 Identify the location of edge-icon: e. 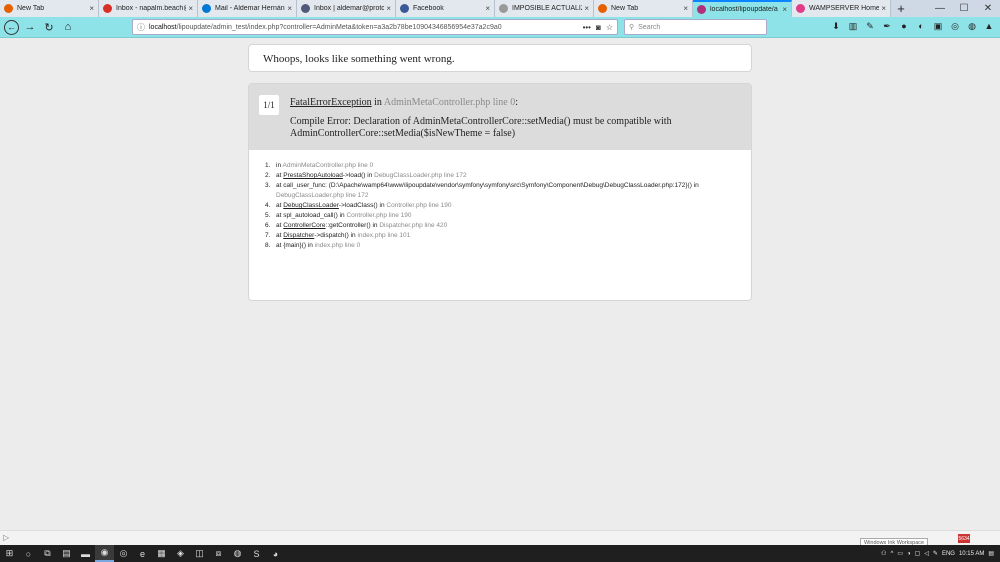
(142, 553).